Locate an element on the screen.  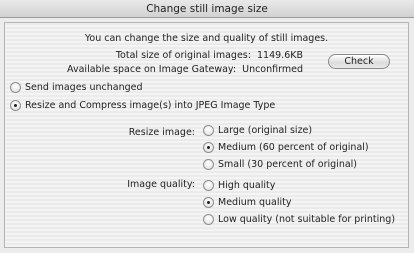
resize-small-radio: Small (30 percent of original) is located at coordinates (280, 164).